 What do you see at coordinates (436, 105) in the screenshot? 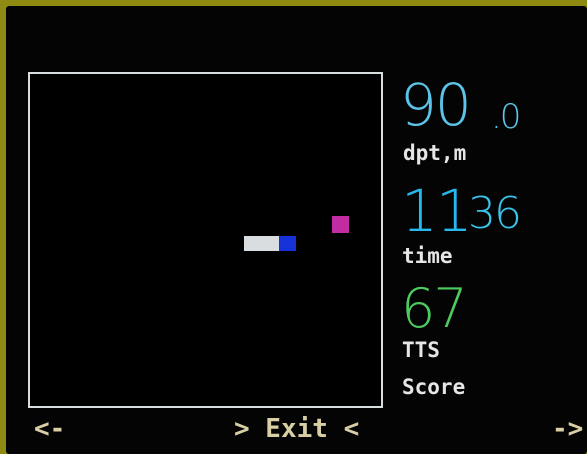
I see `depth-value-integer: 90` at bounding box center [436, 105].